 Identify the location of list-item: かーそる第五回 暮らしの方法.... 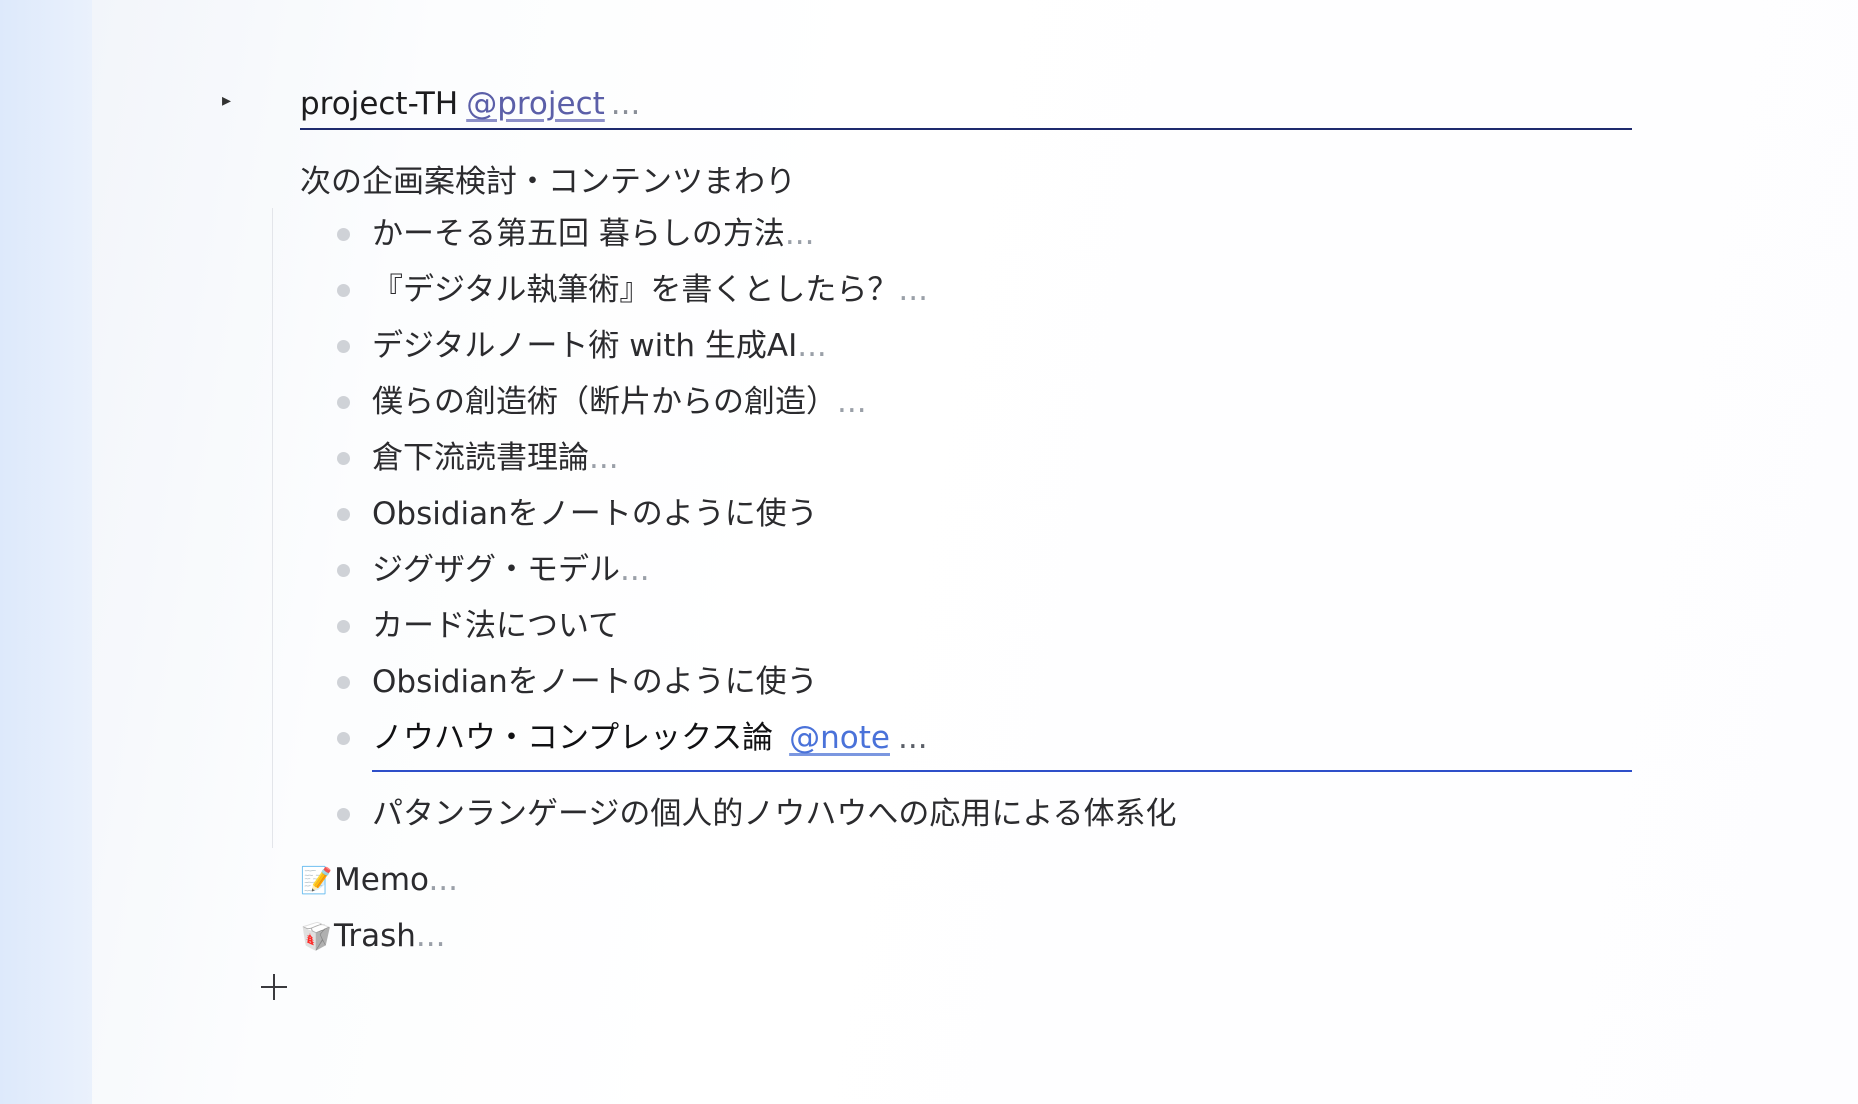
(975, 240).